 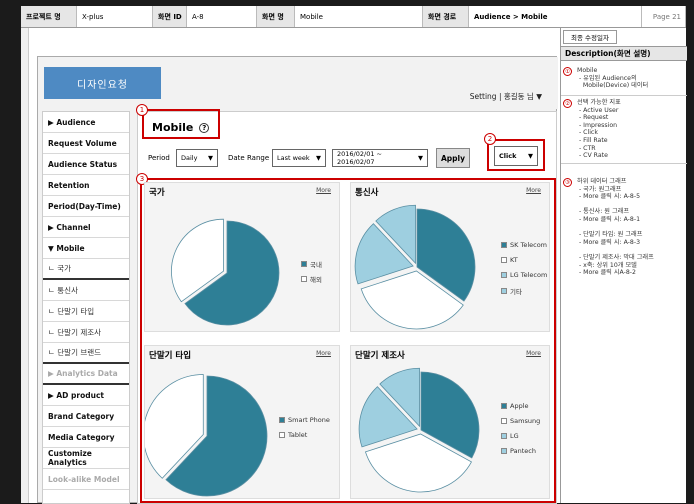 I want to click on sidebar-item: ㄴ 통신사, so click(x=86, y=290).